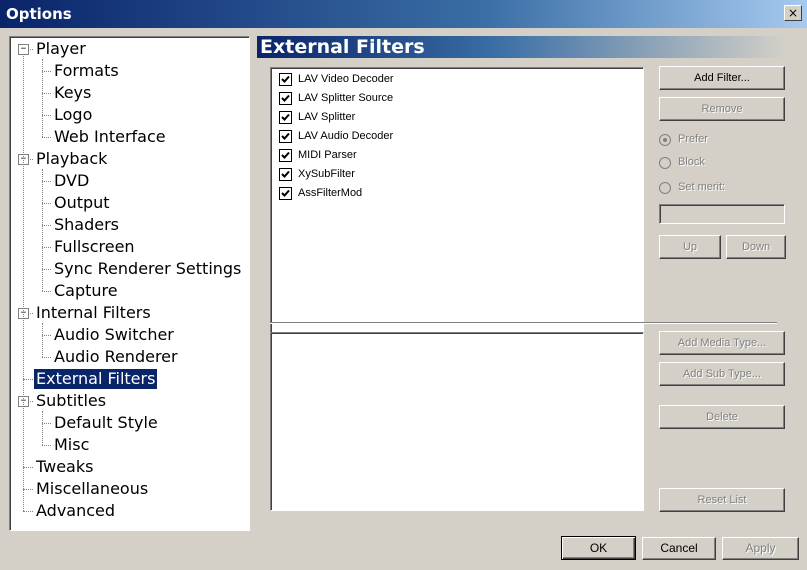 Image resolution: width=807 pixels, height=570 pixels. I want to click on ok-label: OK, so click(598, 548).